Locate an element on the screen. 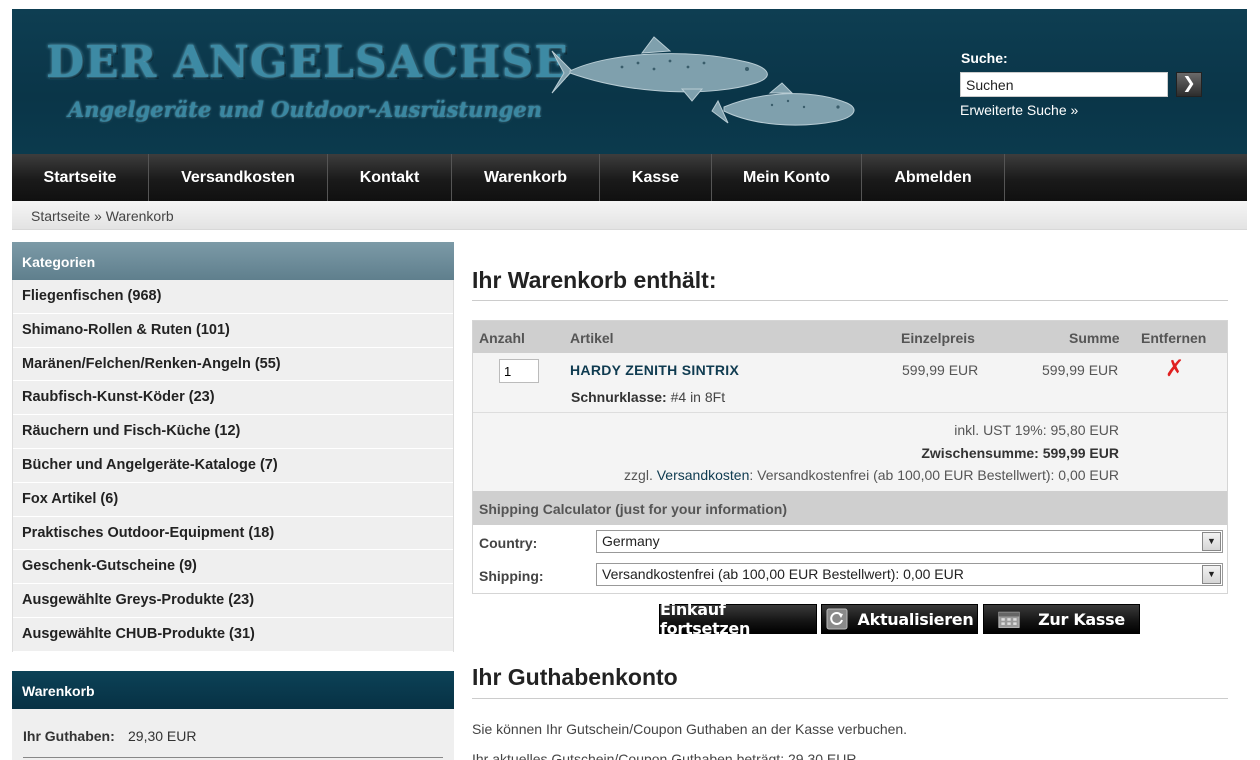 The width and height of the screenshot is (1260, 760). refresh-icon is located at coordinates (837, 619).